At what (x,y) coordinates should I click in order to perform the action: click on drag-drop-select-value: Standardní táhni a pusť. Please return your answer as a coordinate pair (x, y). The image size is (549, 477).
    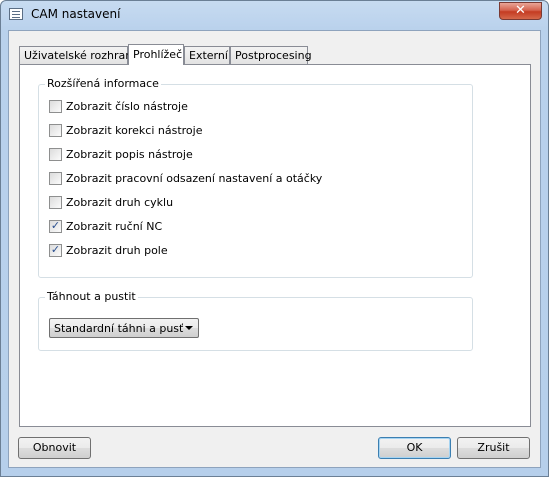
    Looking at the image, I should click on (119, 328).